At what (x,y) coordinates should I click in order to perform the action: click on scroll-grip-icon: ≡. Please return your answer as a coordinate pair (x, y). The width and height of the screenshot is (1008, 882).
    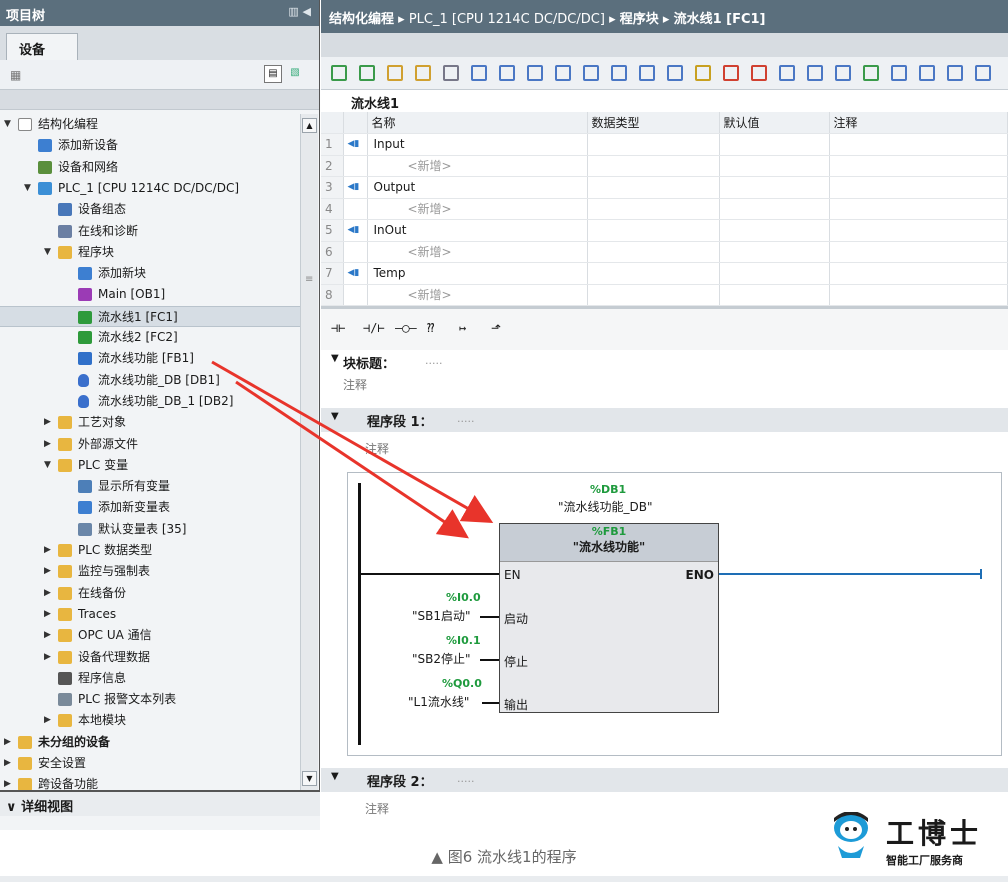
    Looking at the image, I should click on (309, 279).